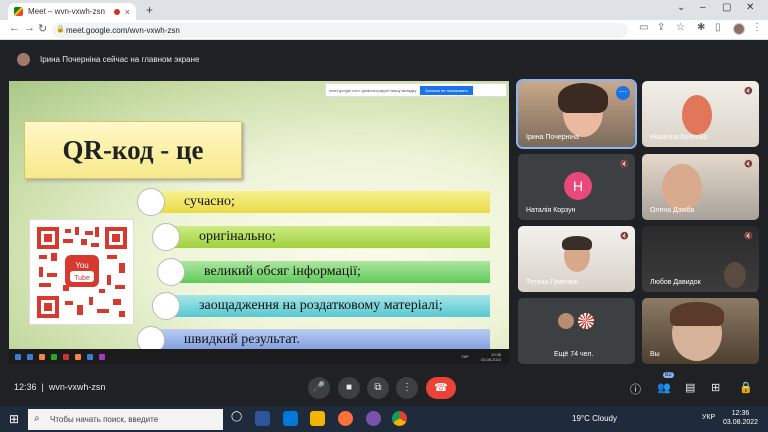  Describe the element at coordinates (680, 27) in the screenshot. I see `bookmark-star-icon: ☆` at that location.